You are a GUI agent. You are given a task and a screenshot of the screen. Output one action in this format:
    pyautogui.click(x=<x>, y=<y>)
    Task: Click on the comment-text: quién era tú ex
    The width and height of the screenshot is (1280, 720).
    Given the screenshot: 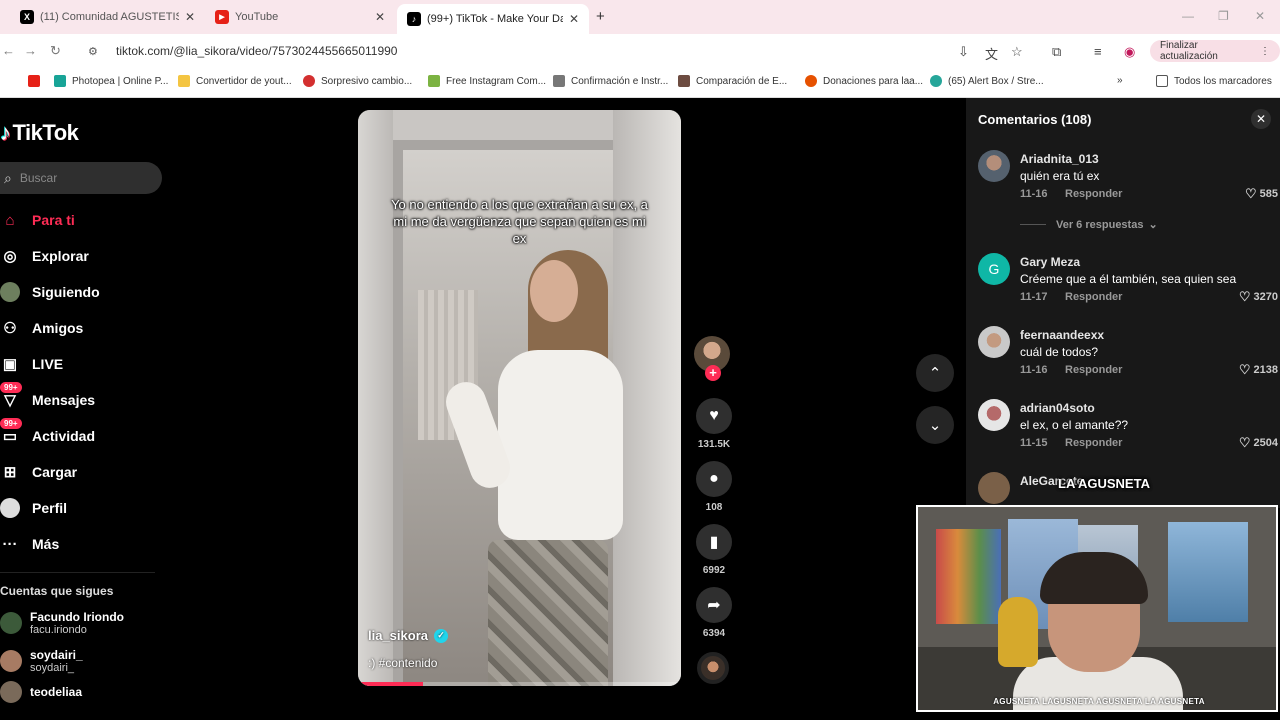 What is the action you would take?
    pyautogui.click(x=1060, y=176)
    